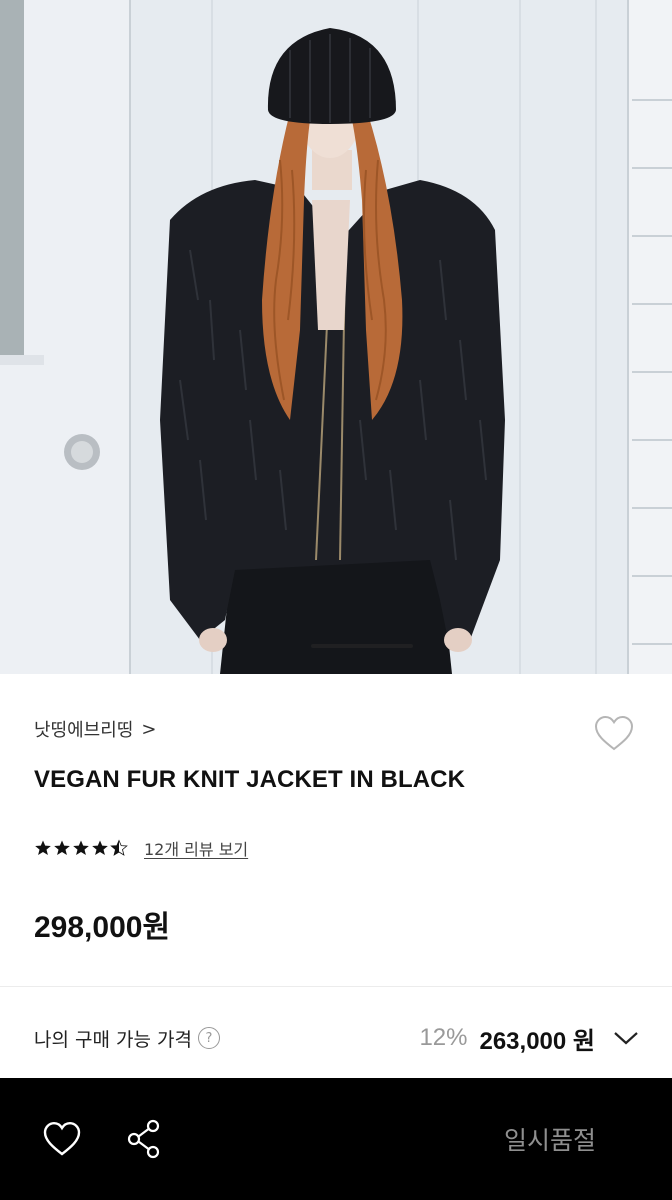 The height and width of the screenshot is (1200, 672). What do you see at coordinates (196, 848) in the screenshot?
I see `review-link: 12개 리뷰 보기` at bounding box center [196, 848].